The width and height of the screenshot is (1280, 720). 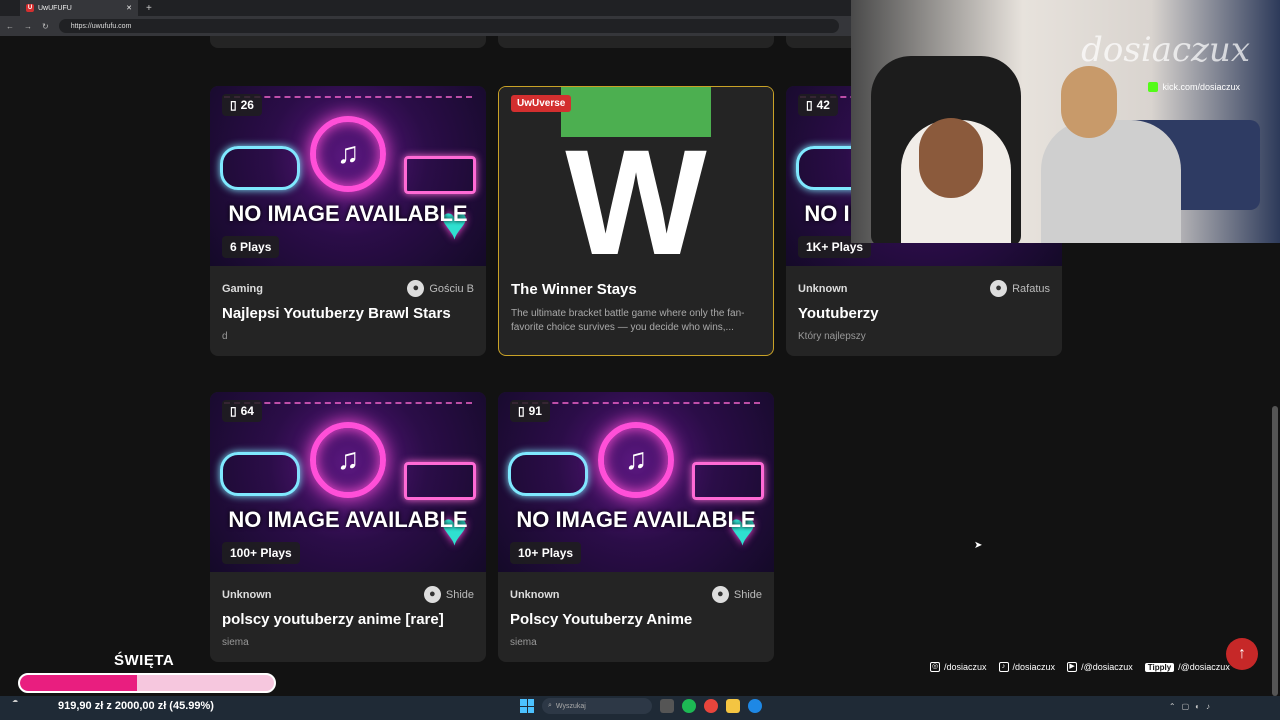 What do you see at coordinates (15, 701) in the screenshot?
I see `weather-widget: ☁` at bounding box center [15, 701].